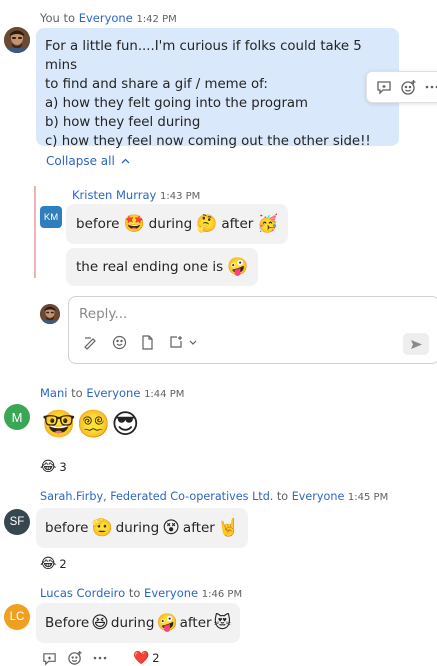 This screenshot has width=437, height=666. What do you see at coordinates (35, 232) in the screenshot?
I see `thread-line` at bounding box center [35, 232].